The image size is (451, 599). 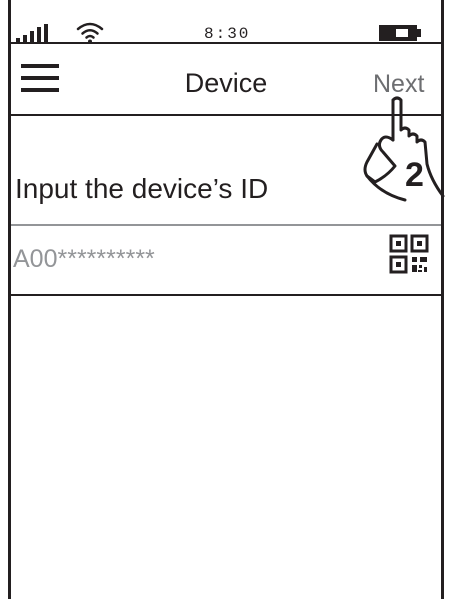 I want to click on next-button: Next, so click(x=398, y=84).